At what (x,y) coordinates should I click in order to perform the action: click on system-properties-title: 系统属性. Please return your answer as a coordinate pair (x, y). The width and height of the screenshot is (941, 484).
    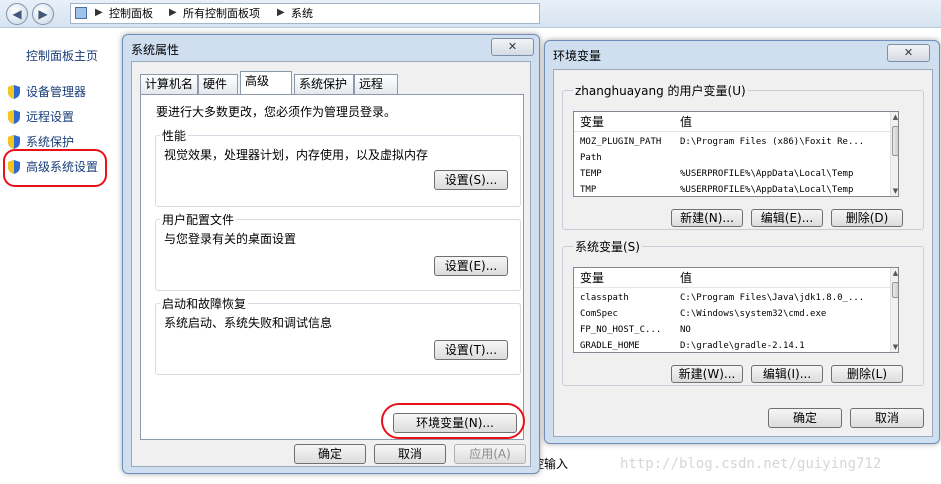
    Looking at the image, I should click on (155, 50).